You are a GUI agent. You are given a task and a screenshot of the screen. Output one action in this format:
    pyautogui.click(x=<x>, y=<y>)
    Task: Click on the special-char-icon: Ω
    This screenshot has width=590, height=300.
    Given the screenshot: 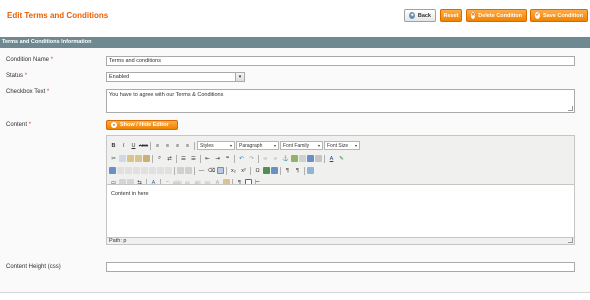 What is the action you would take?
    pyautogui.click(x=257, y=170)
    